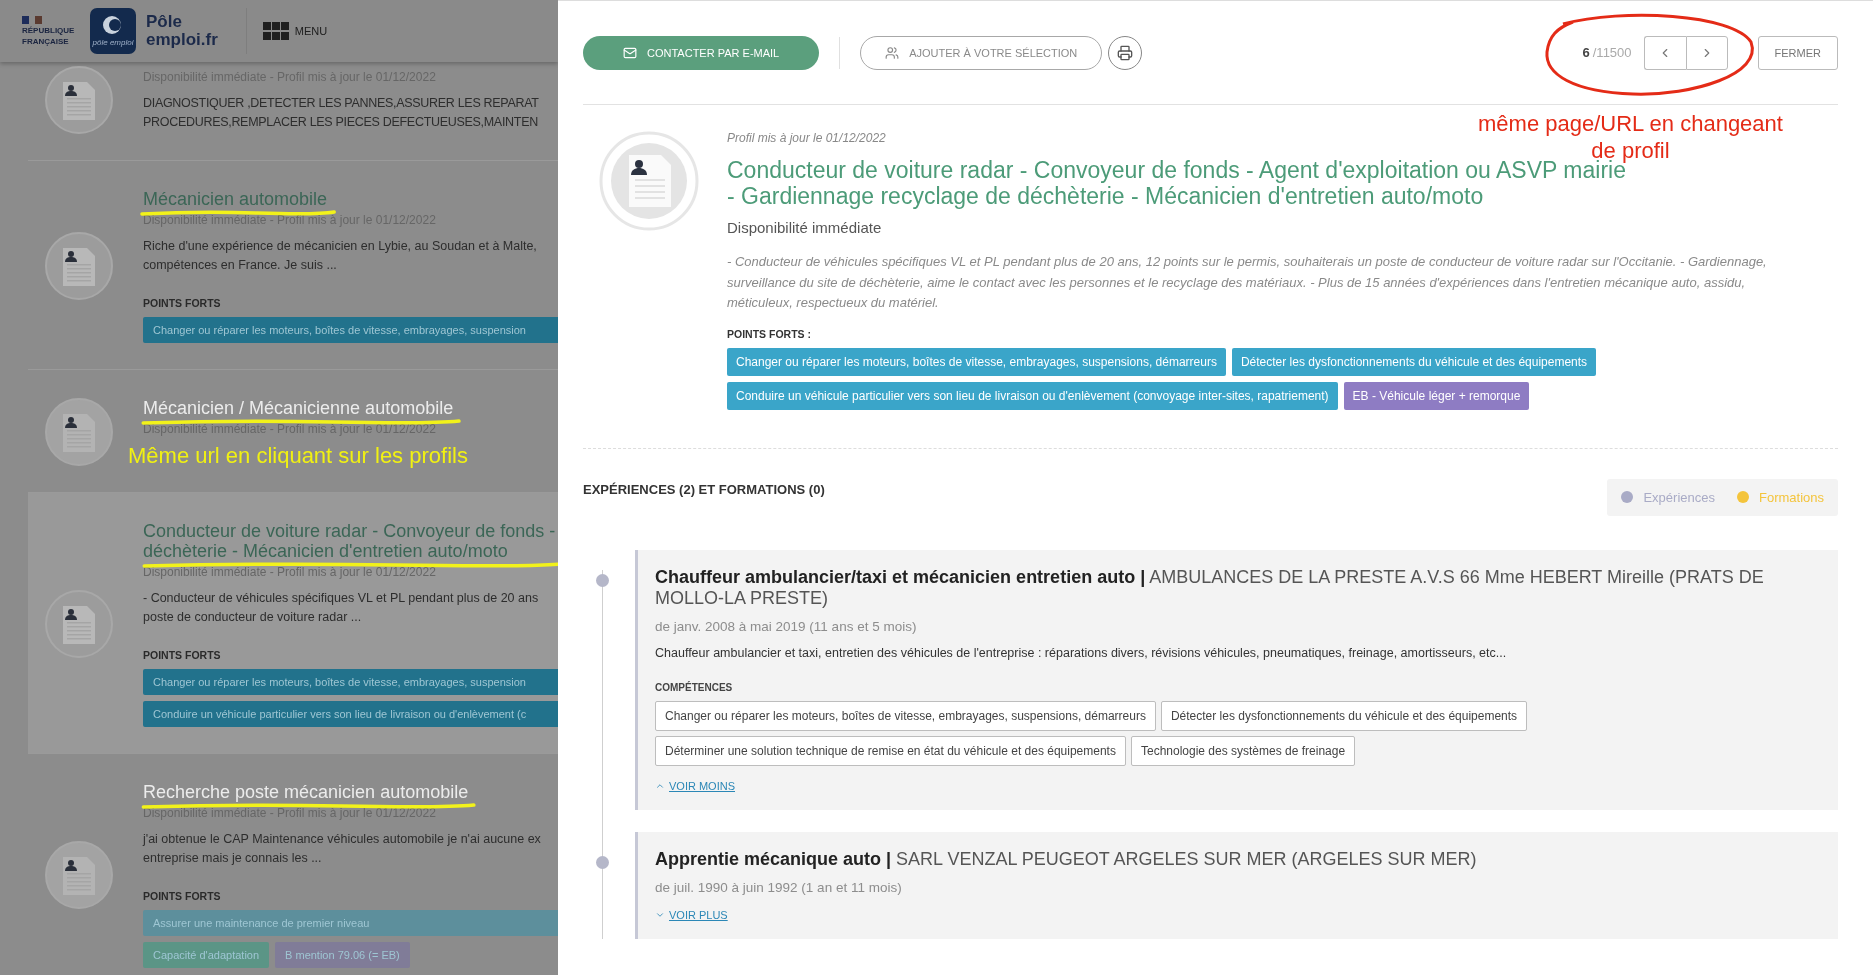  I want to click on experience-heading: Apprentie mécanique auto | SARL VENZAL PEUGEOT ARGELES SUR MER (ARGELES SUR MER), so click(1066, 859).